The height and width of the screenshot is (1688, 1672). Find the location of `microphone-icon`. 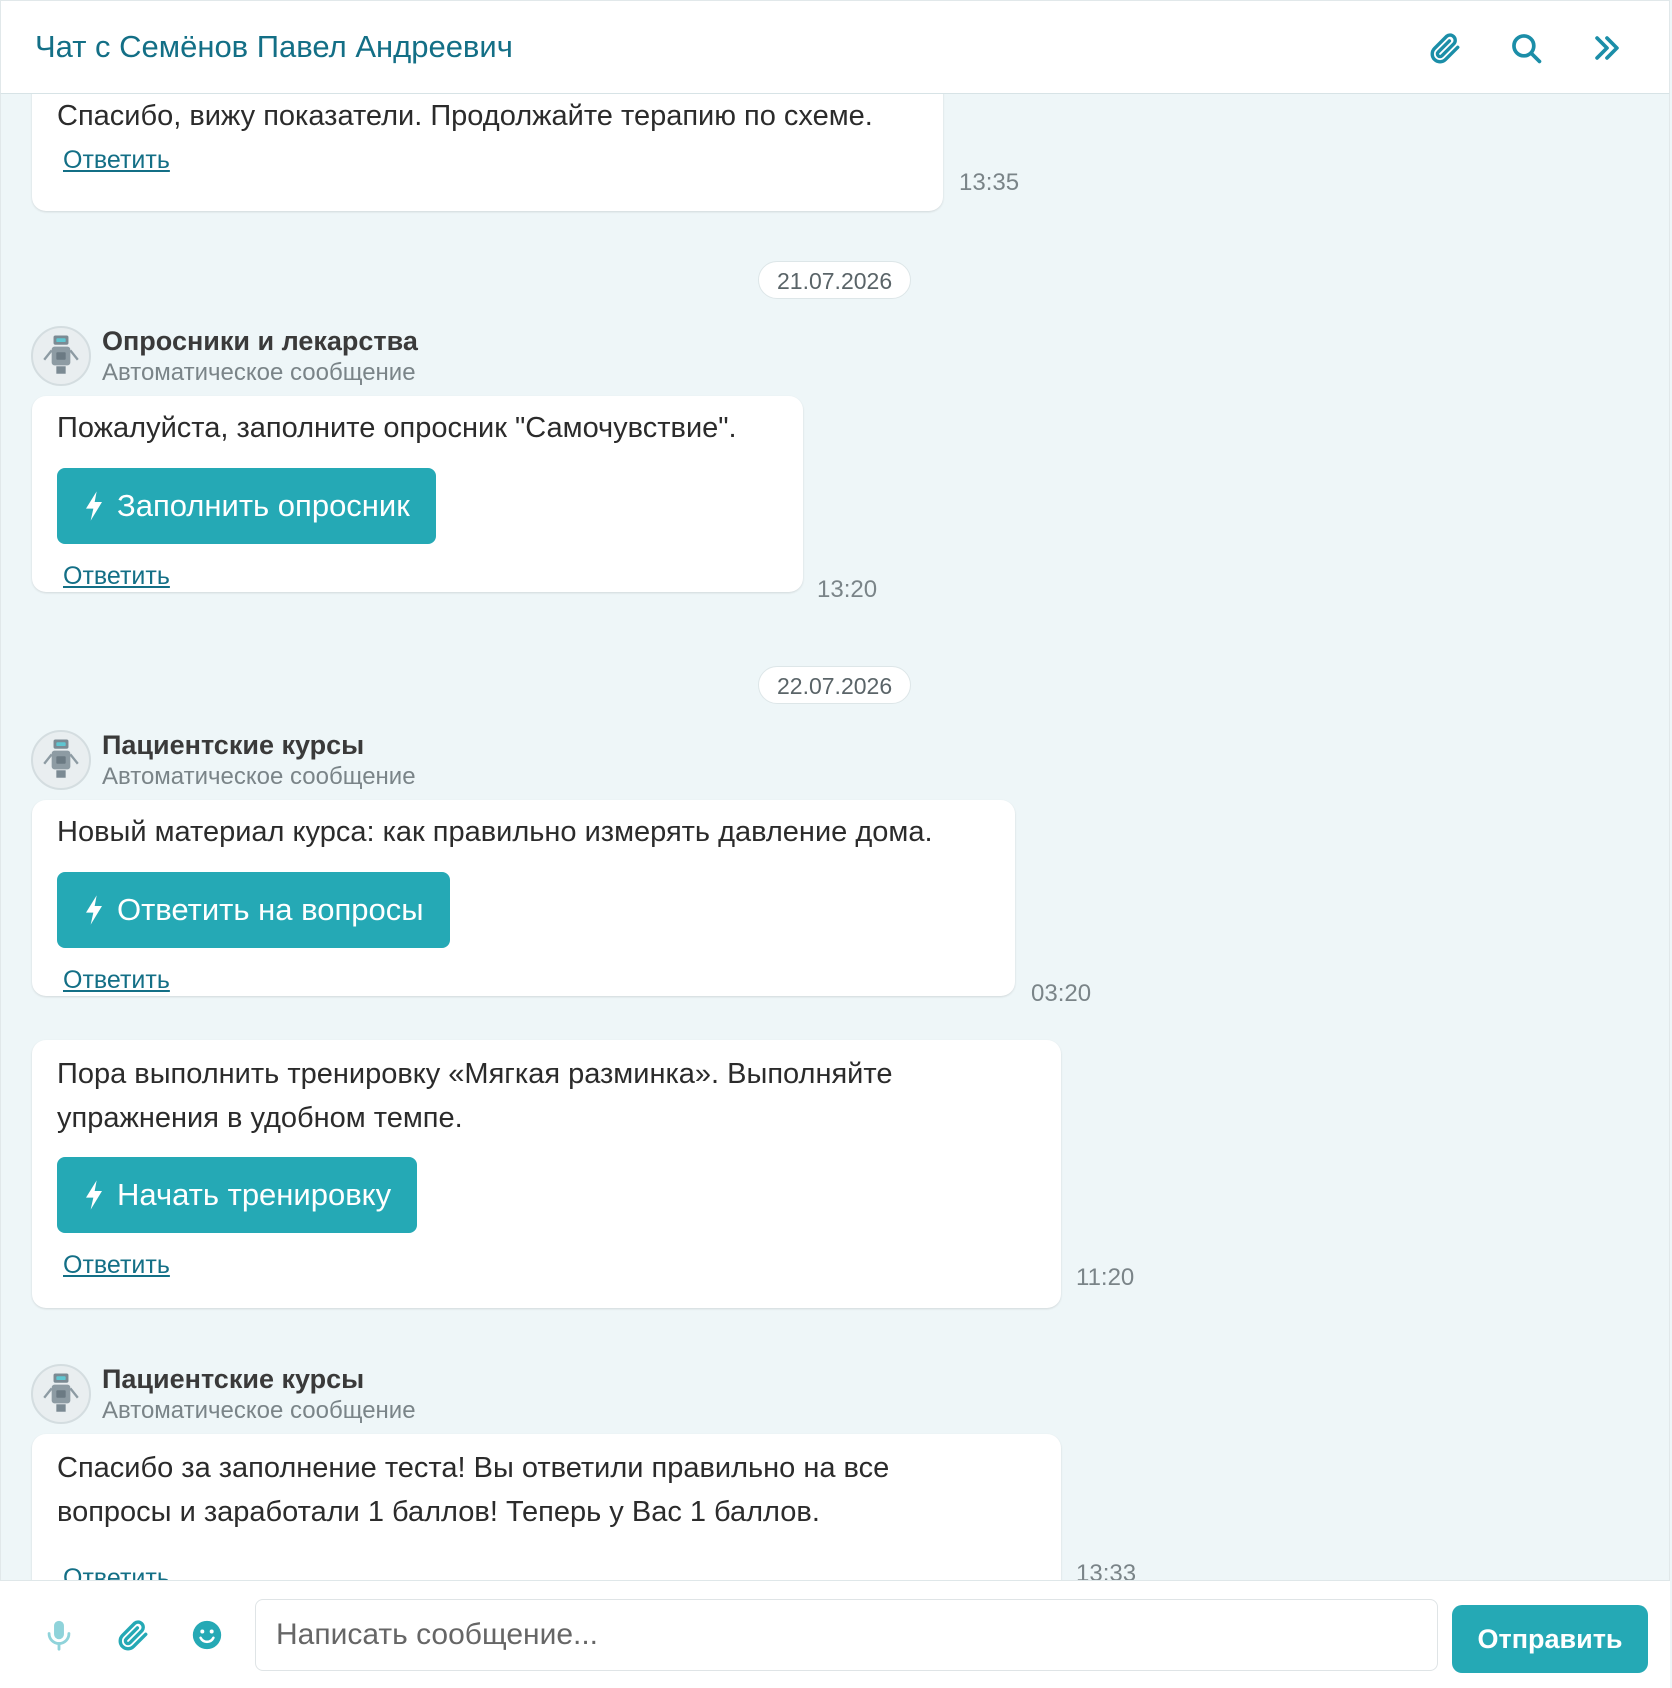

microphone-icon is located at coordinates (59, 1635).